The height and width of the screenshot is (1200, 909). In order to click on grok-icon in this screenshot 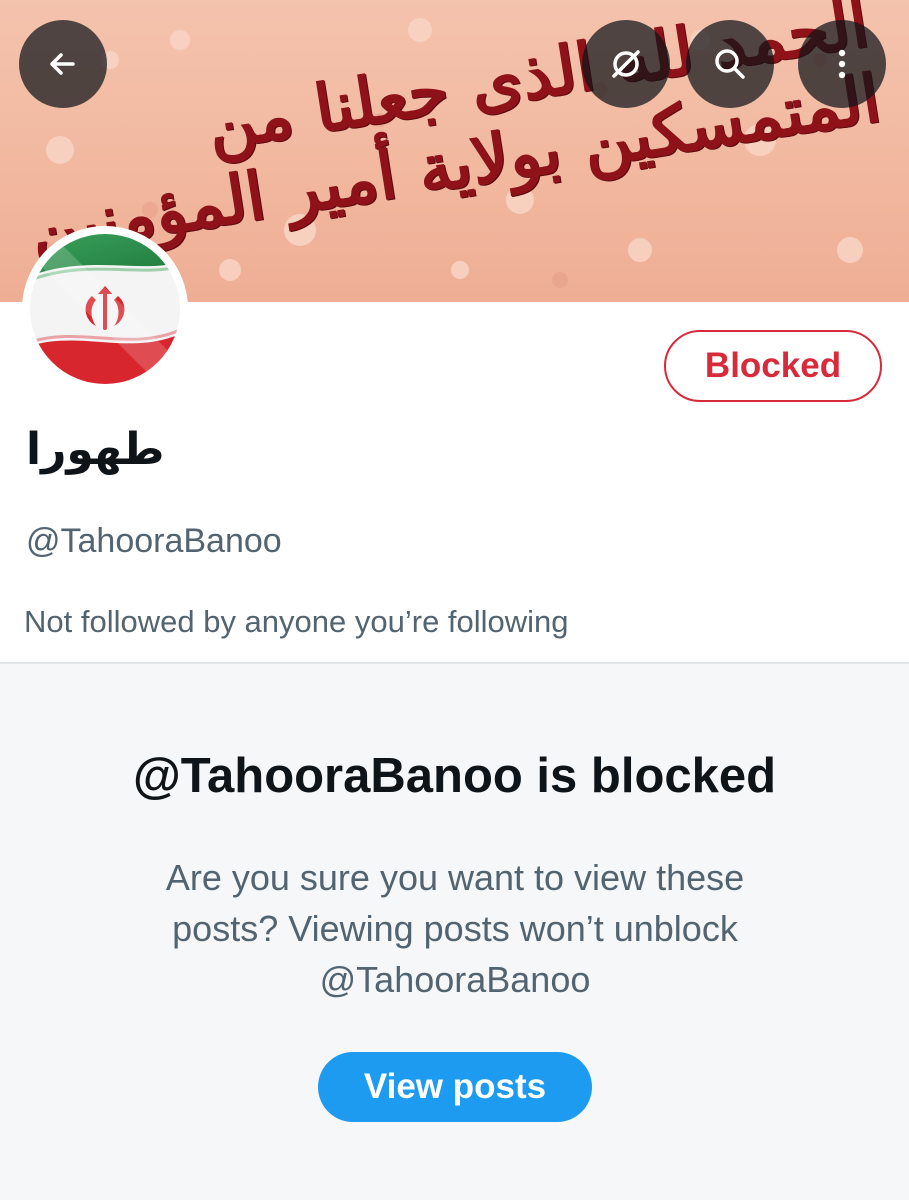, I will do `click(626, 64)`.